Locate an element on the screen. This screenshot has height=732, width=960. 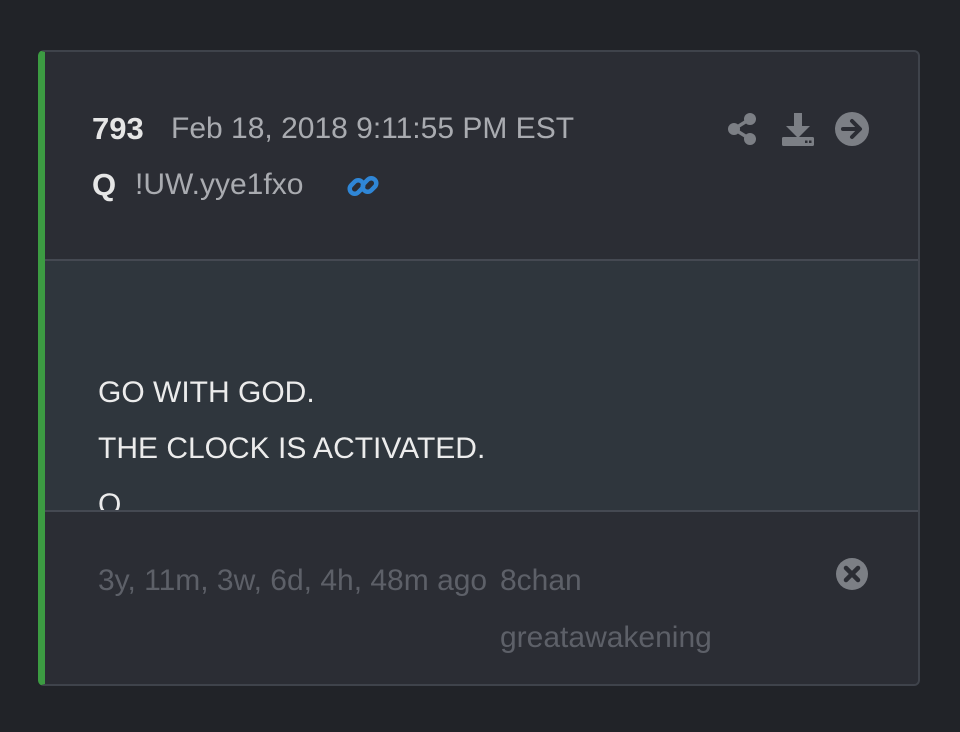
post-number: 793 is located at coordinates (118, 128).